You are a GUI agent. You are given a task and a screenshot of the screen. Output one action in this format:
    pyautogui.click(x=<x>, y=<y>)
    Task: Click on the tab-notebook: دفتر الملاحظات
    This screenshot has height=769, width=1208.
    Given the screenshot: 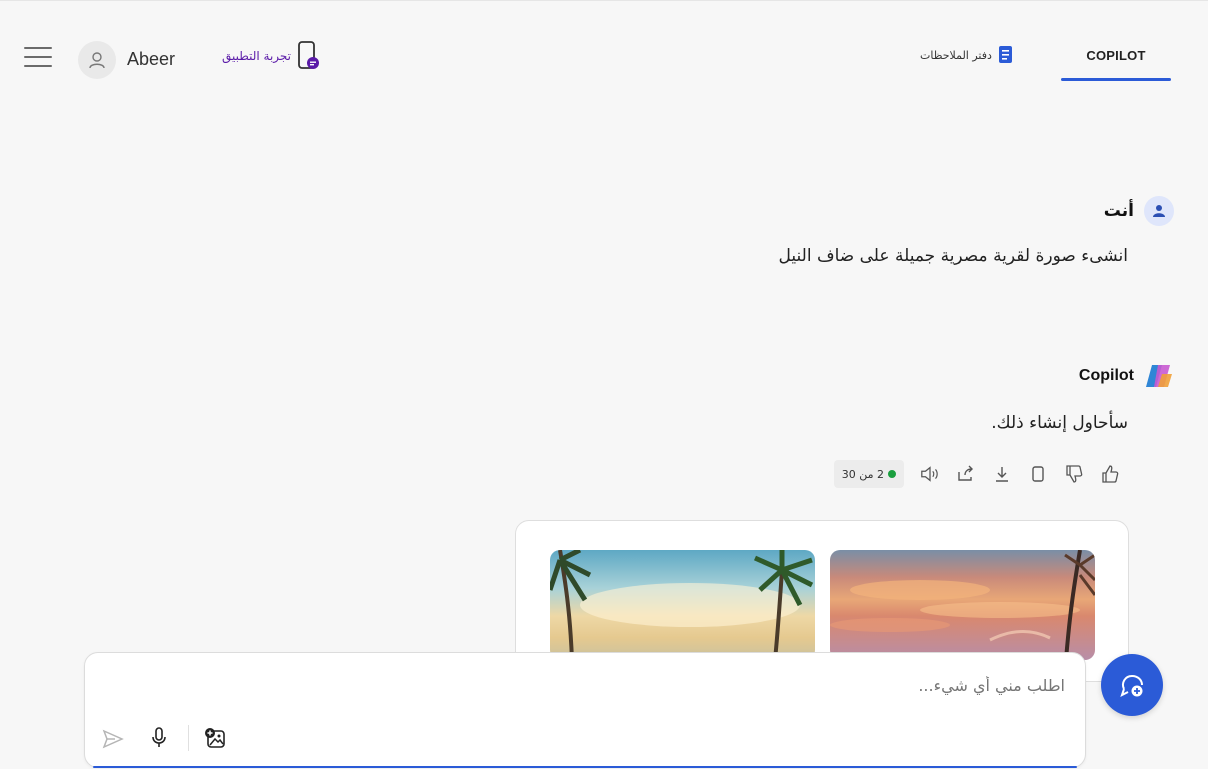 What is the action you would take?
    pyautogui.click(x=967, y=55)
    